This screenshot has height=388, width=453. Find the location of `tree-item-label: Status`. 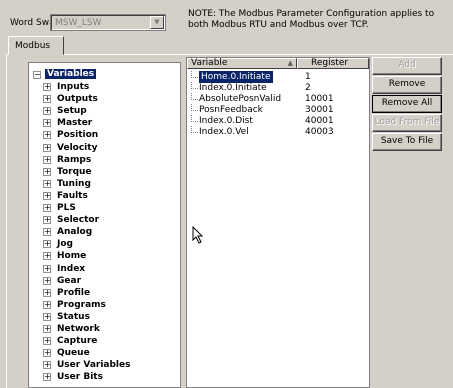

tree-item-label: Status is located at coordinates (73, 316).